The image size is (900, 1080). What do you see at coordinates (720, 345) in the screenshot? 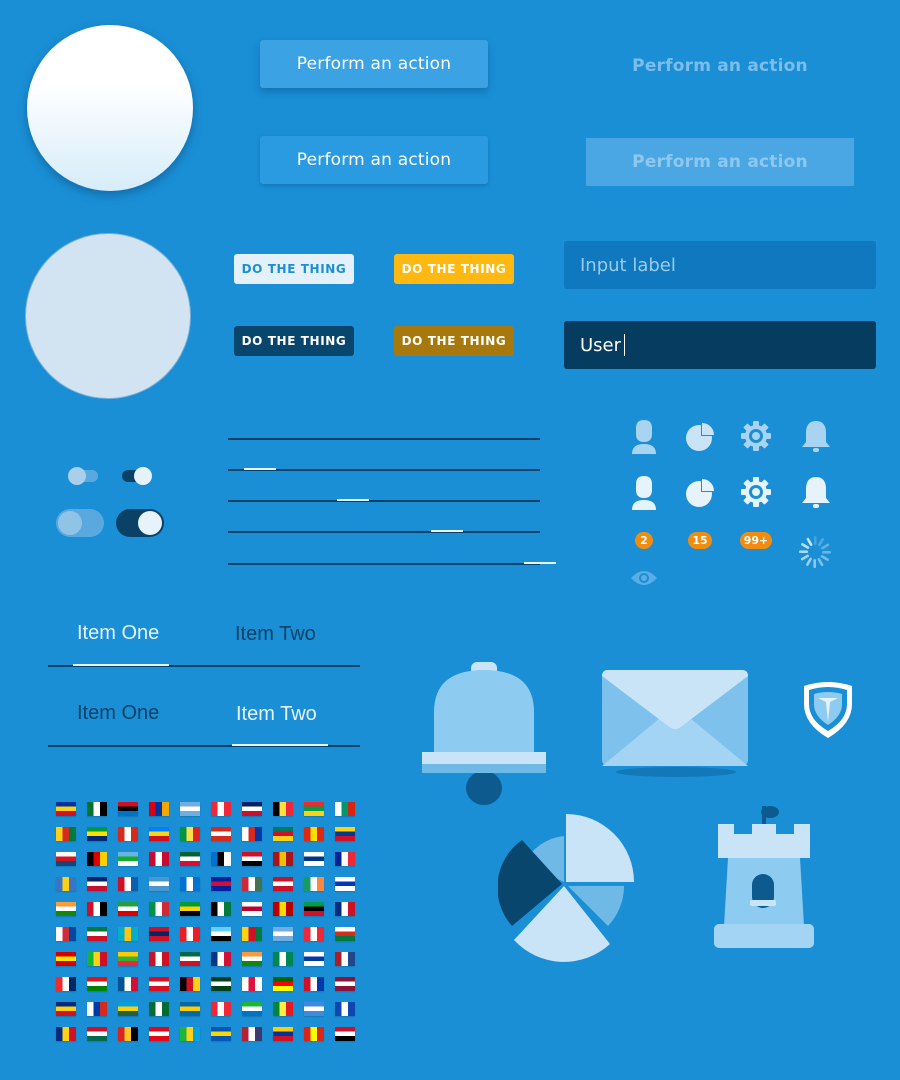
I see `user-input-field: User` at bounding box center [720, 345].